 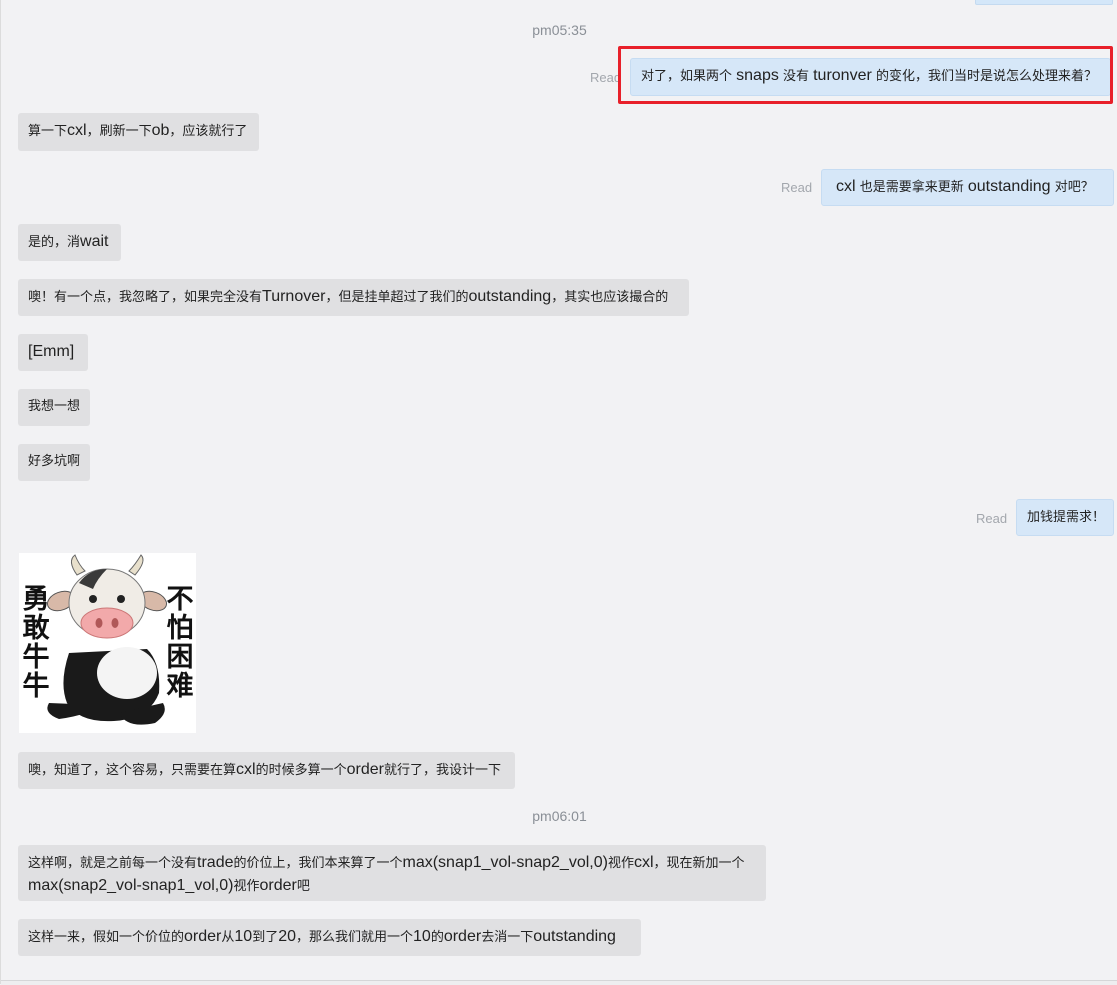 I want to click on message-text: wait, so click(x=94, y=241).